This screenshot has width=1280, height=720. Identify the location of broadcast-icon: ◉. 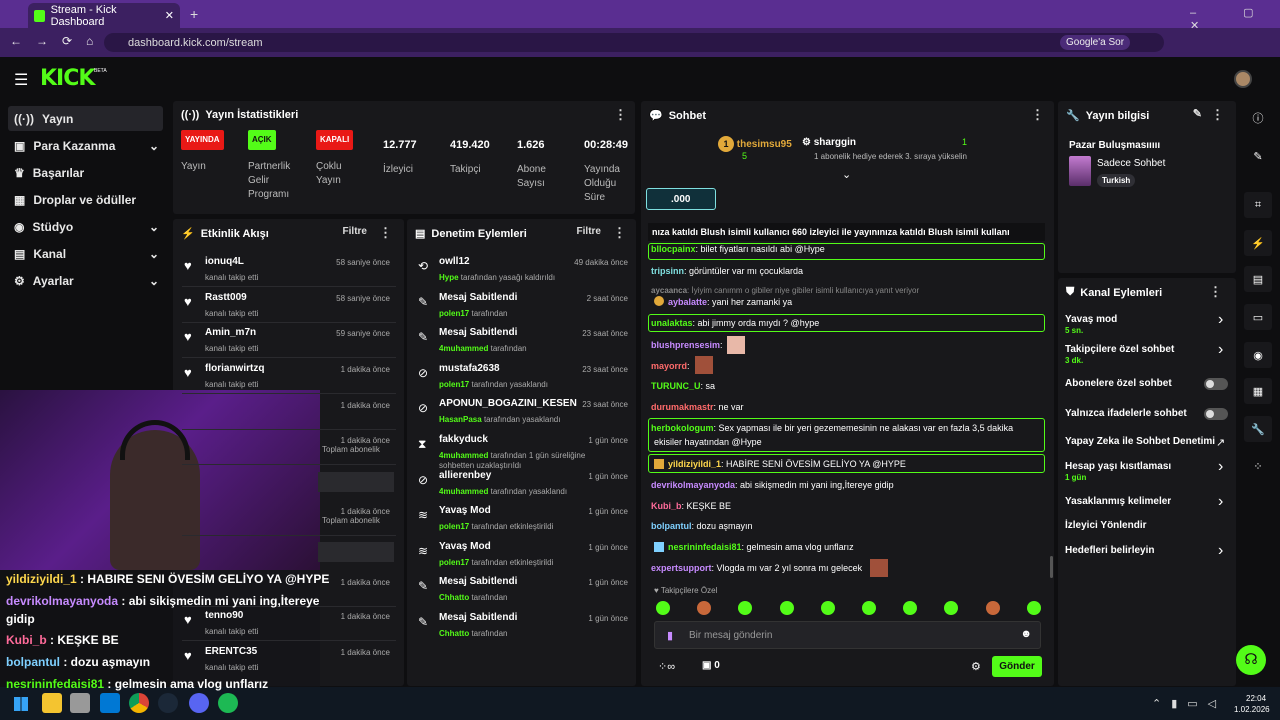
(1258, 355).